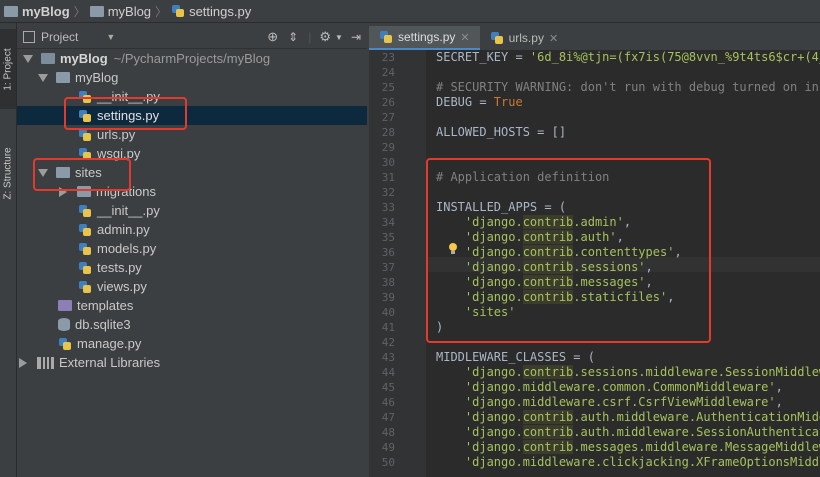  Describe the element at coordinates (45, 362) in the screenshot. I see `library-icon` at that location.